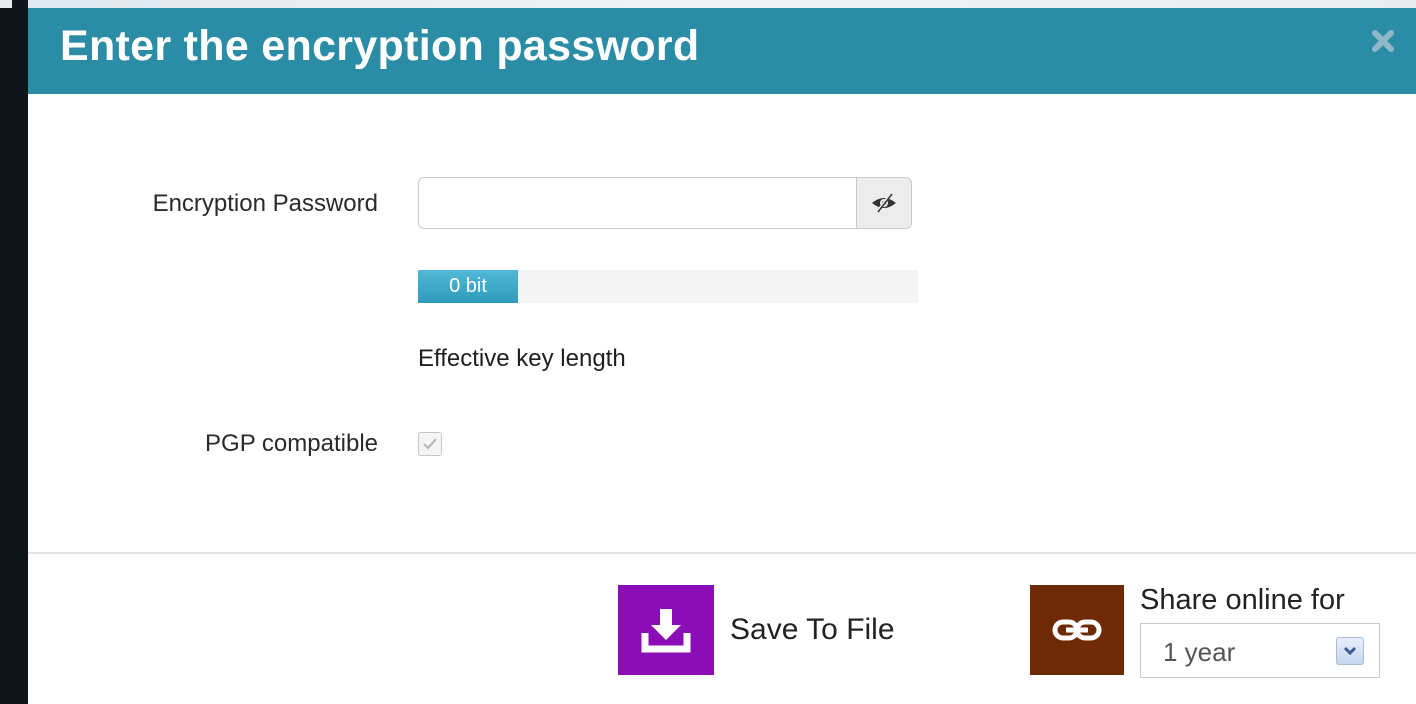 This screenshot has width=1416, height=704. What do you see at coordinates (14, 352) in the screenshot?
I see `background-sidebar-strip` at bounding box center [14, 352].